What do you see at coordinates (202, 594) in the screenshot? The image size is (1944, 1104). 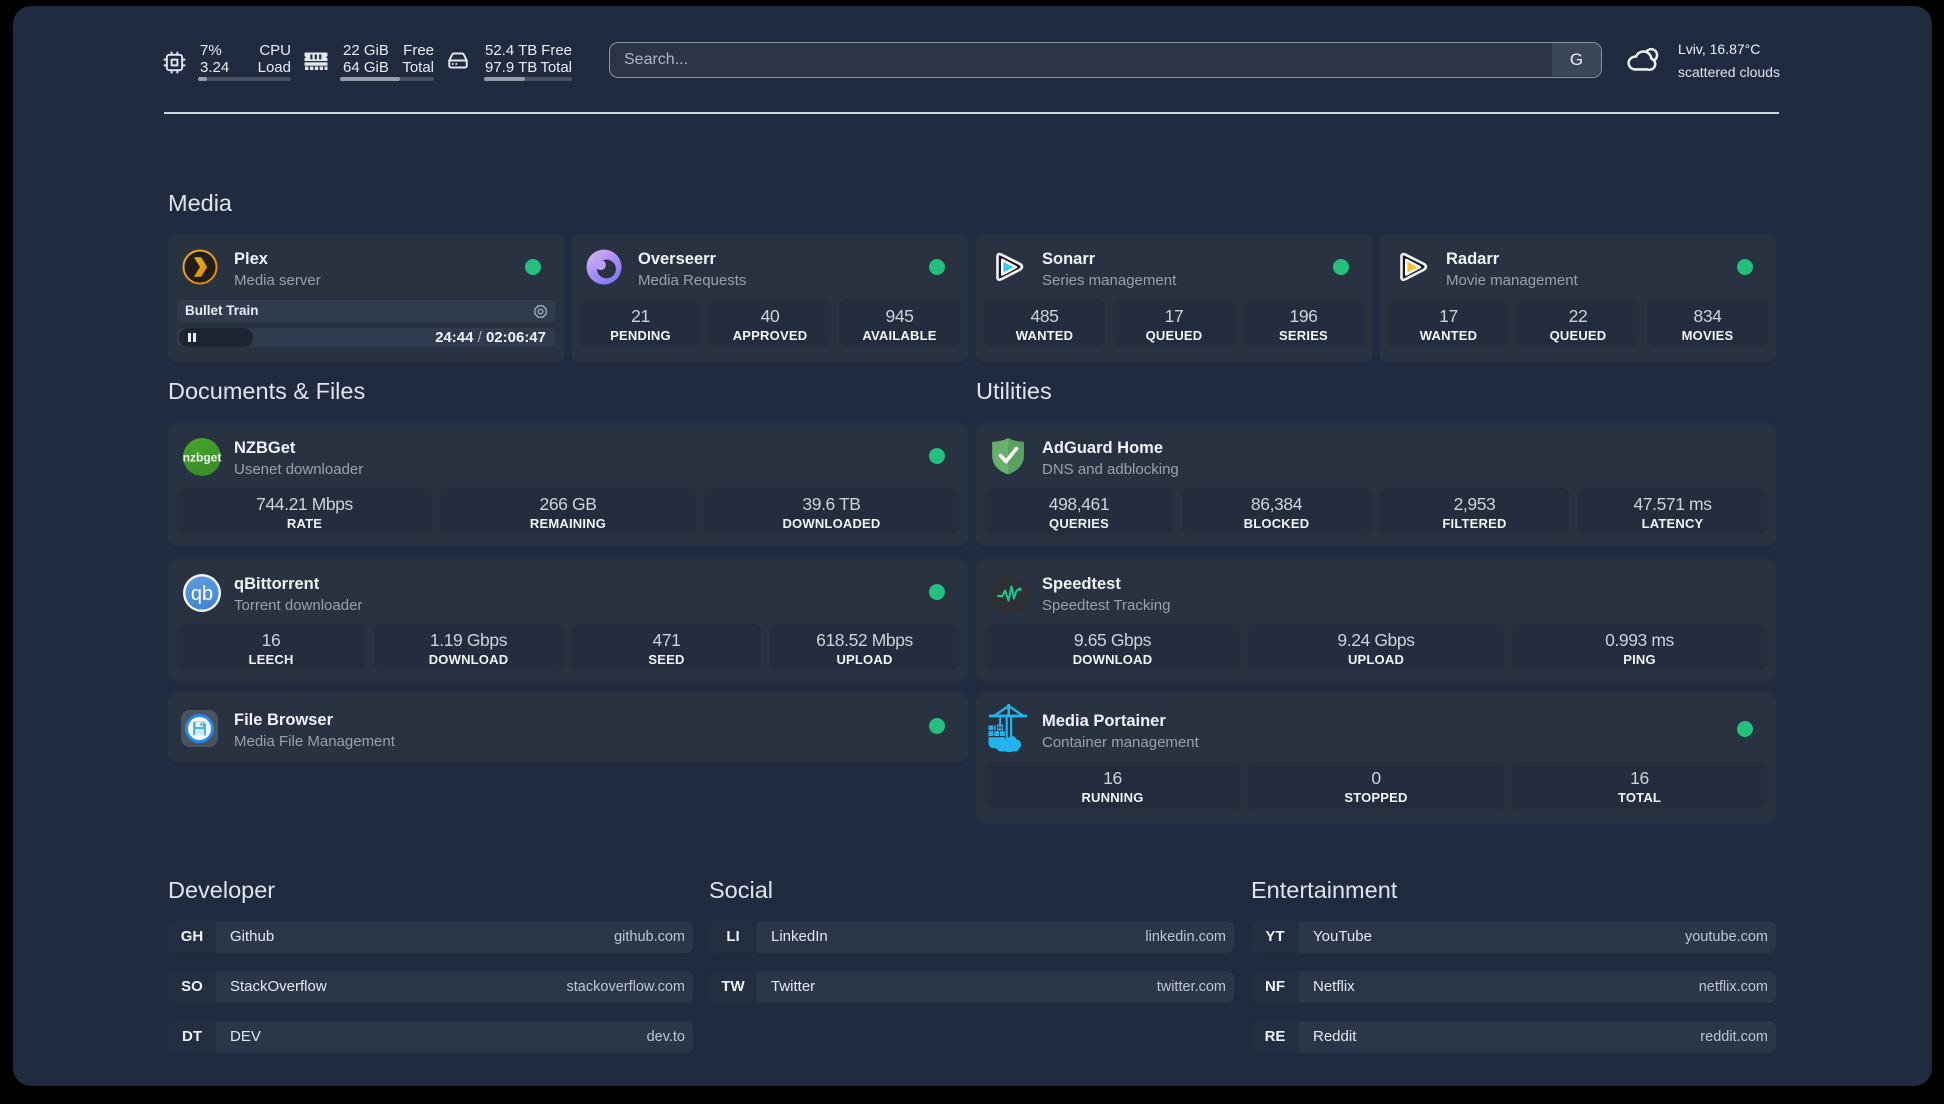 I see `svg-text: qb` at bounding box center [202, 594].